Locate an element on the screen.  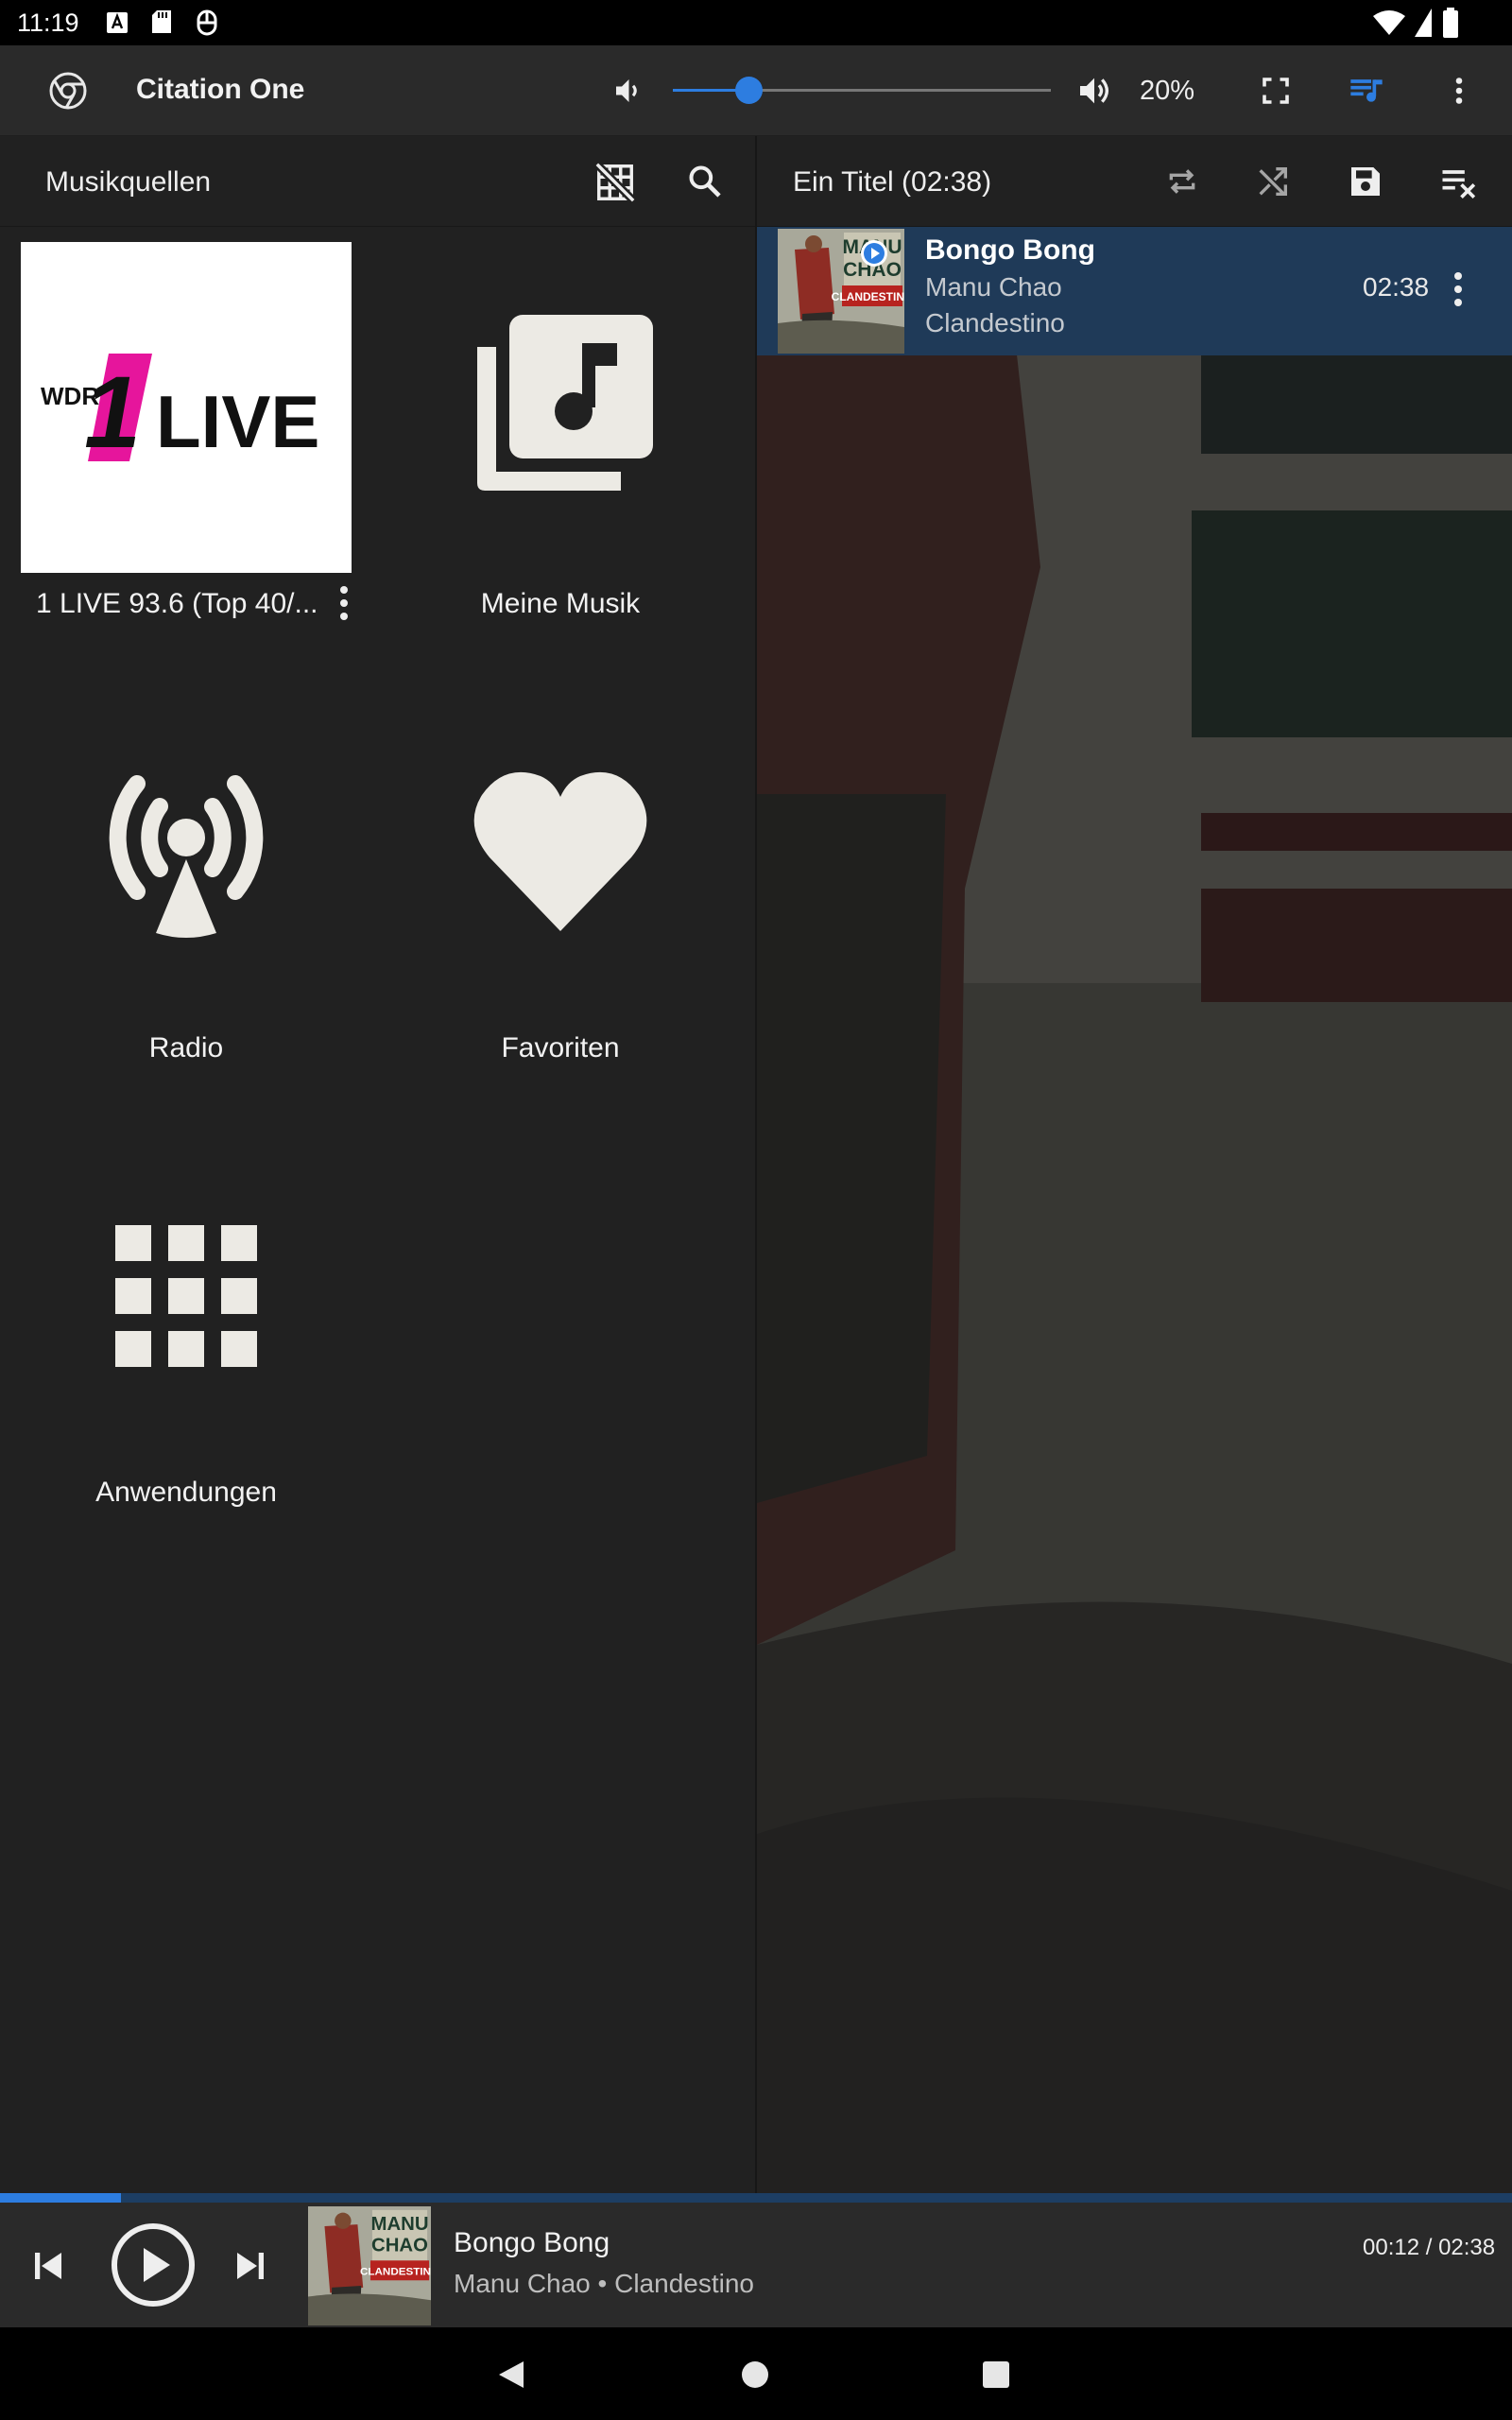
sd-card-icon is located at coordinates (161, 22).